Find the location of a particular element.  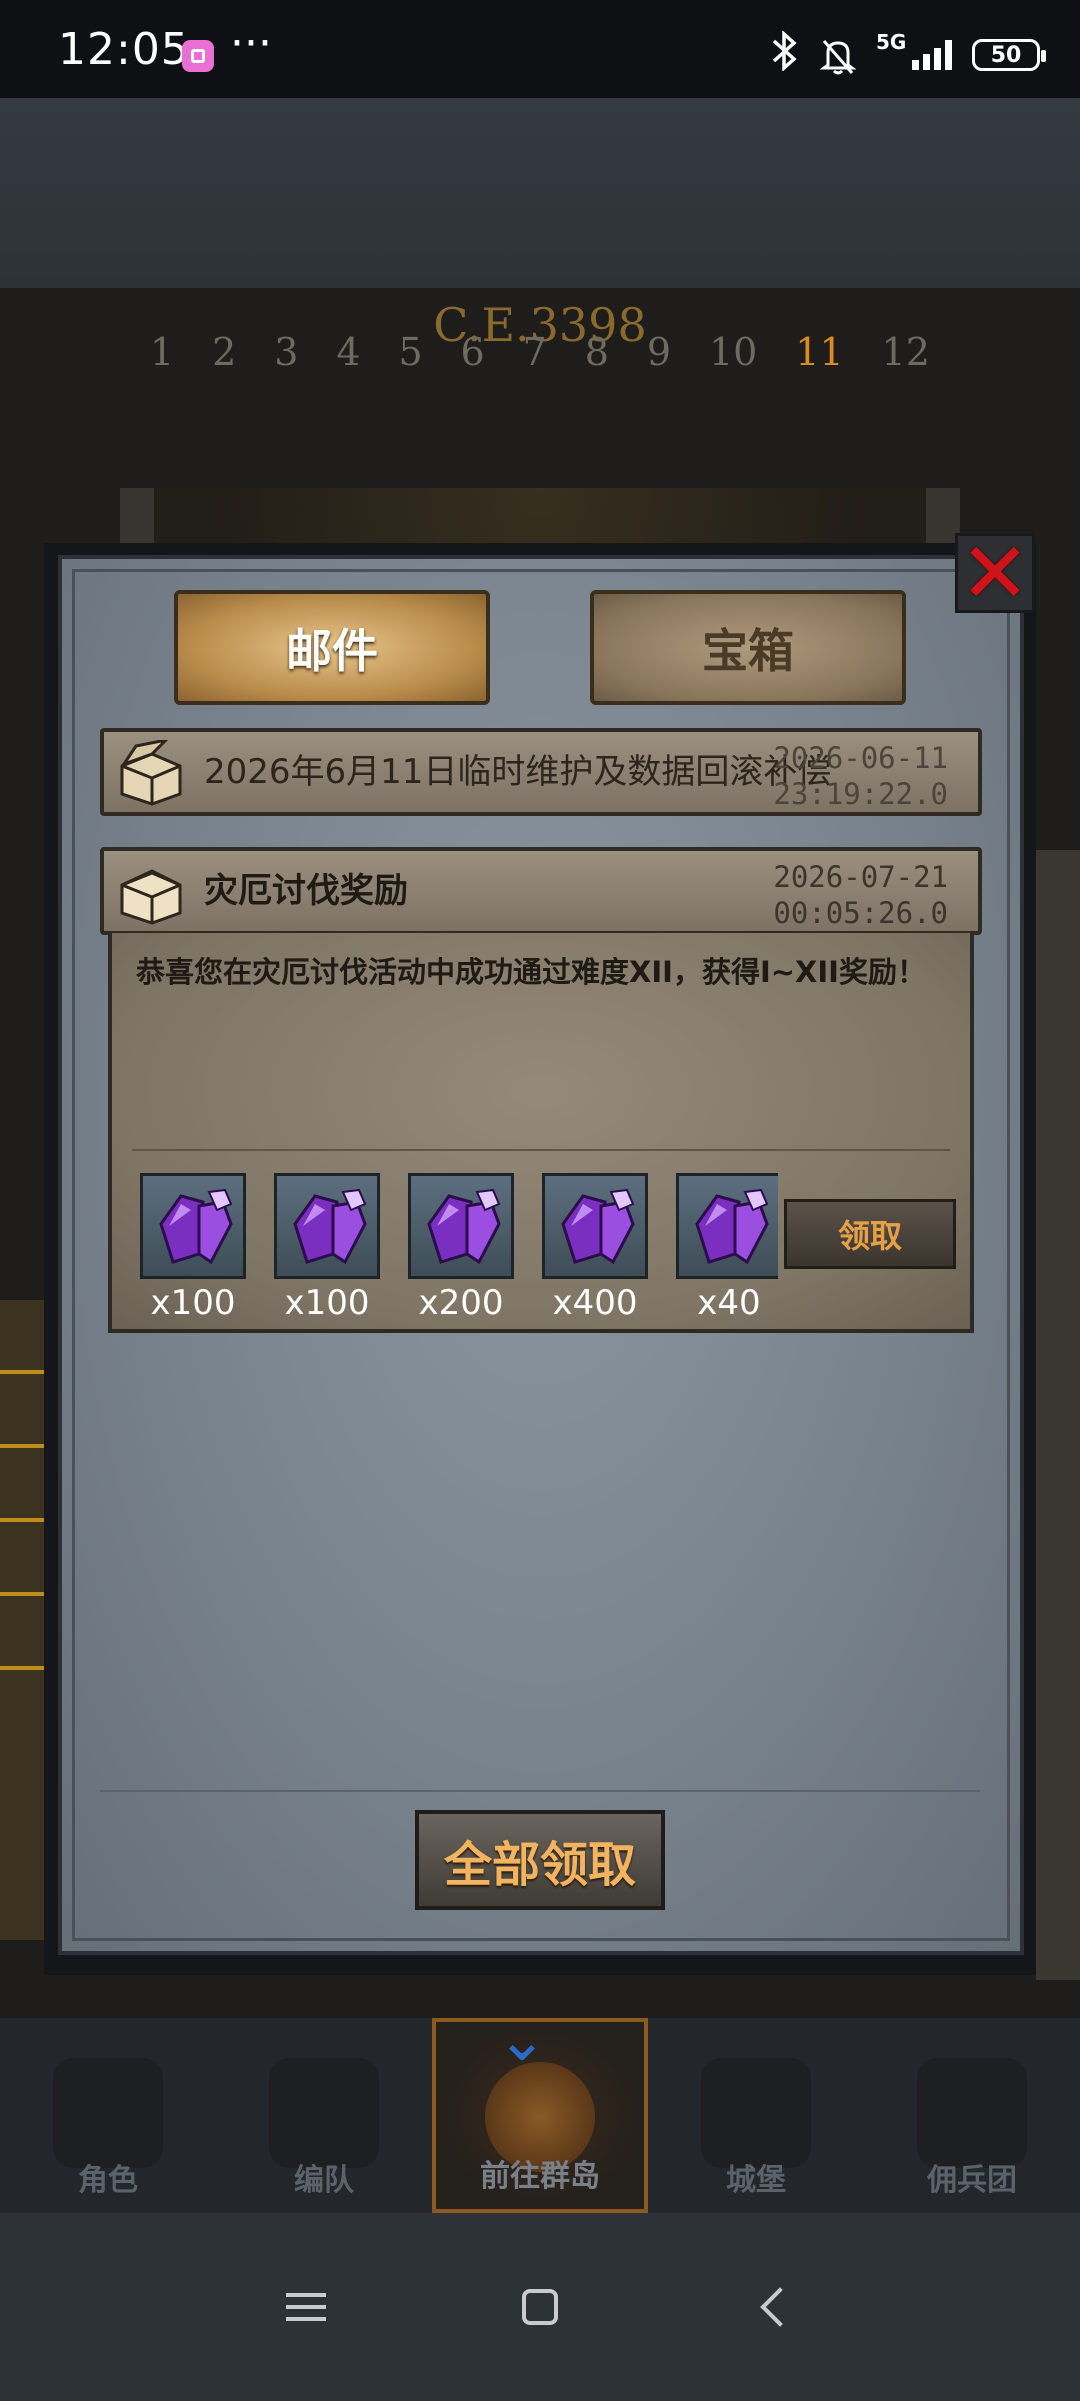

close-icon: ✕ is located at coordinates (995, 573).